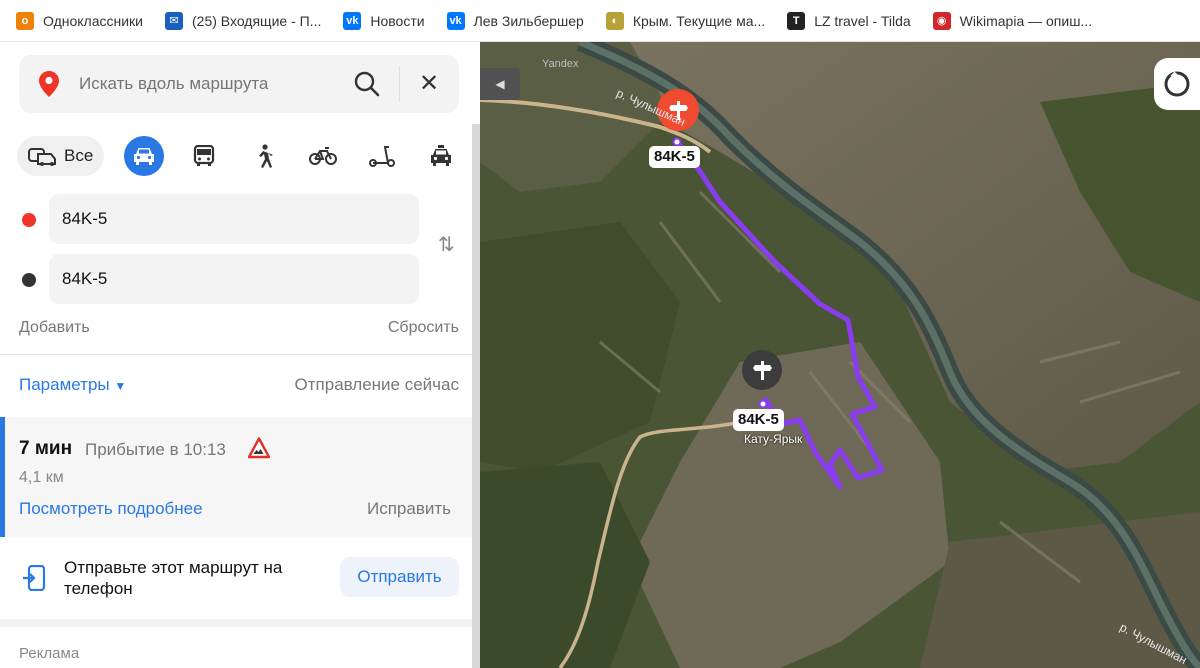 The image size is (1200, 668). Describe the element at coordinates (674, 157) in the screenshot. I see `start-road-label: 84K-5` at that location.